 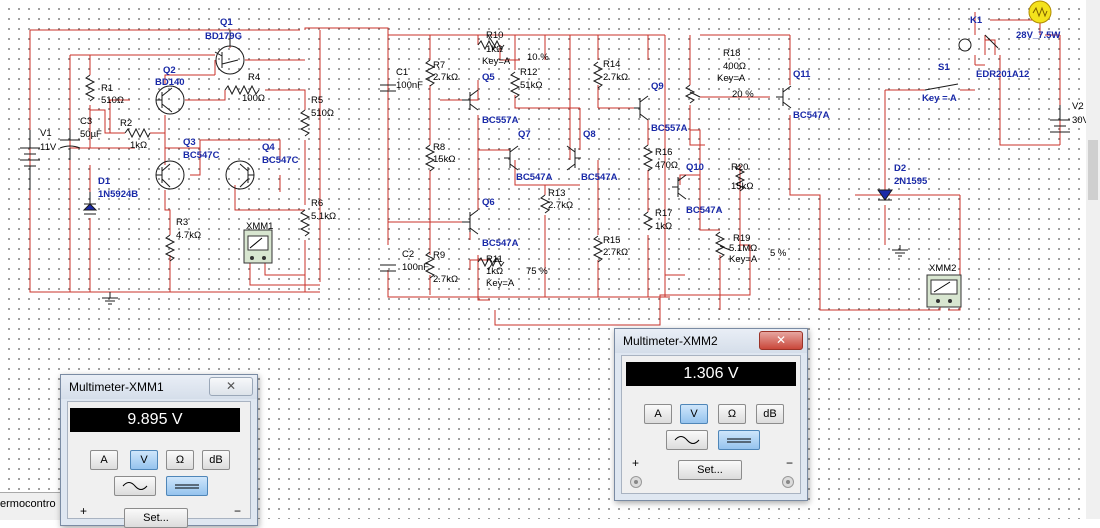 I want to click on label-q10: Q10, so click(x=695, y=167).